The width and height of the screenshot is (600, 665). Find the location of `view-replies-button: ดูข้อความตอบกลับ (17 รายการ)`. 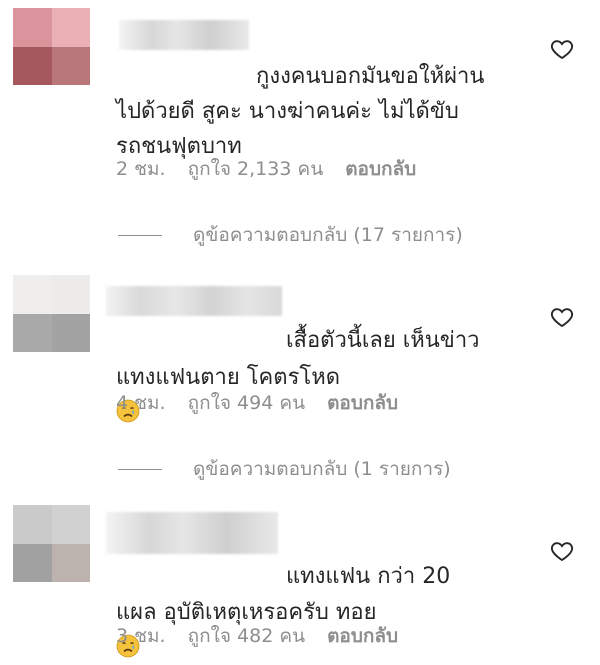

view-replies-button: ดูข้อความตอบกลับ (17 รายการ) is located at coordinates (290, 235).